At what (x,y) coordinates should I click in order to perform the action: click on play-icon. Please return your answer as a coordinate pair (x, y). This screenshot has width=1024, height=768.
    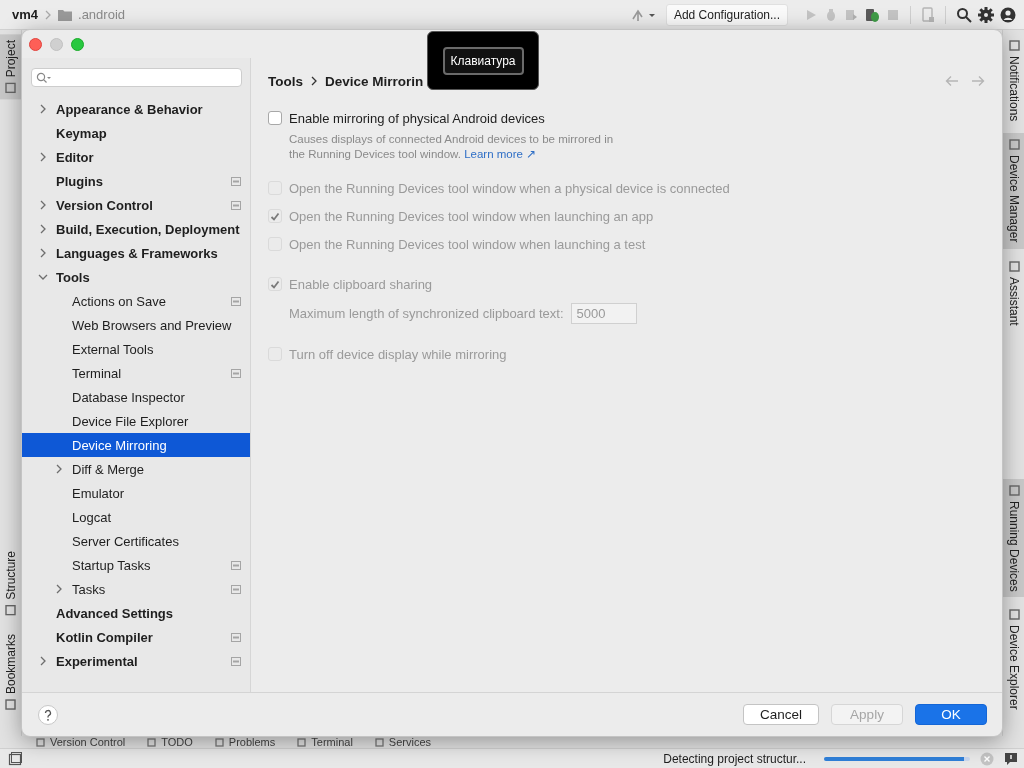
    Looking at the image, I should click on (811, 14).